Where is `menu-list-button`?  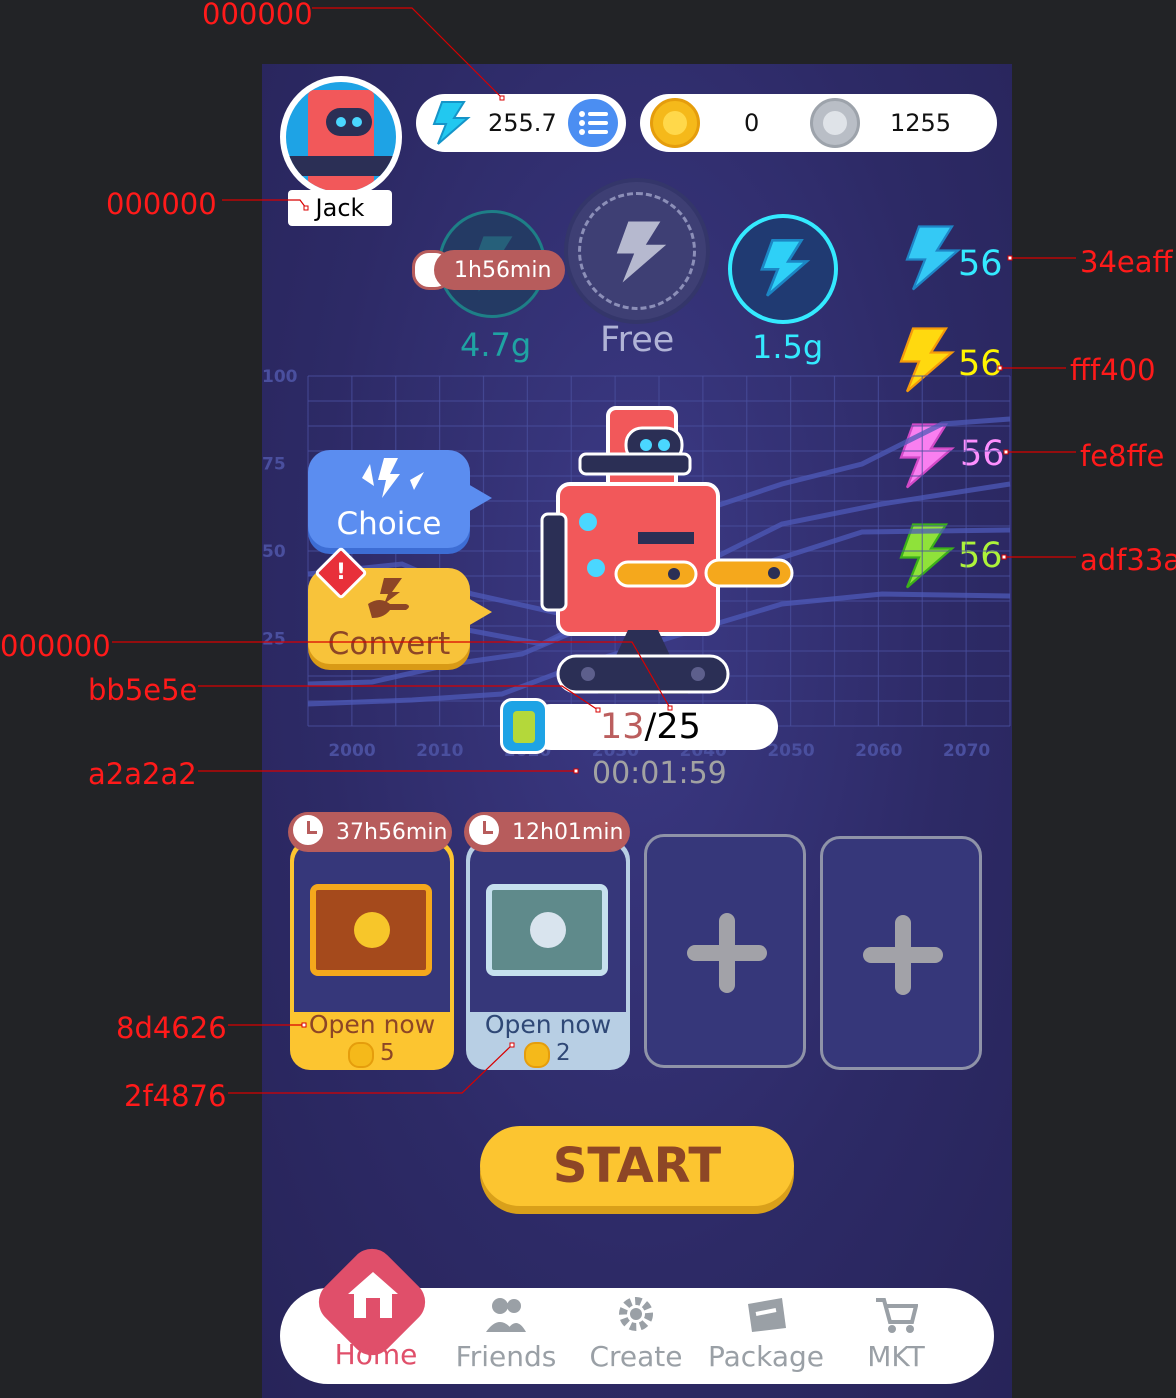 menu-list-button is located at coordinates (593, 123).